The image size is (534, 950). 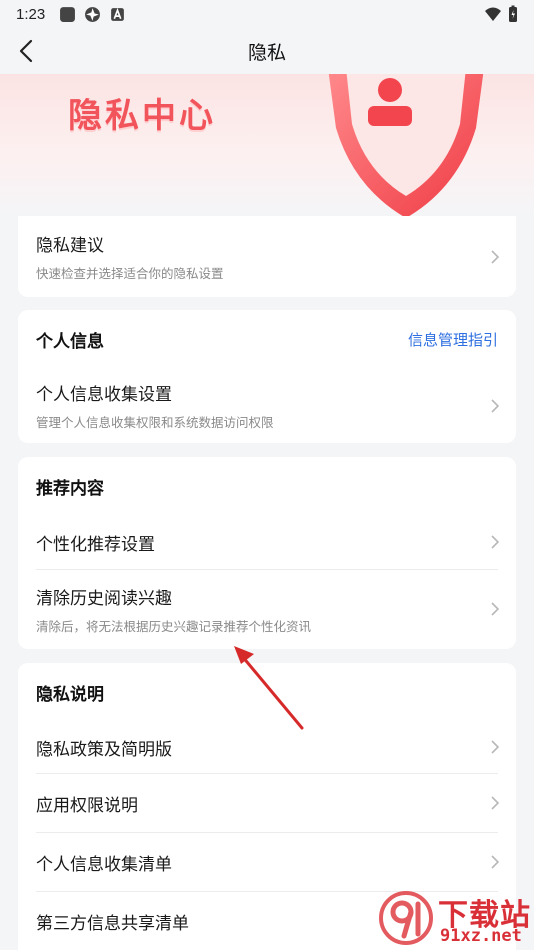 I want to click on privacy-suggestion-subtitle: 快速检查并选择适合你的隐私设置, so click(x=130, y=274).